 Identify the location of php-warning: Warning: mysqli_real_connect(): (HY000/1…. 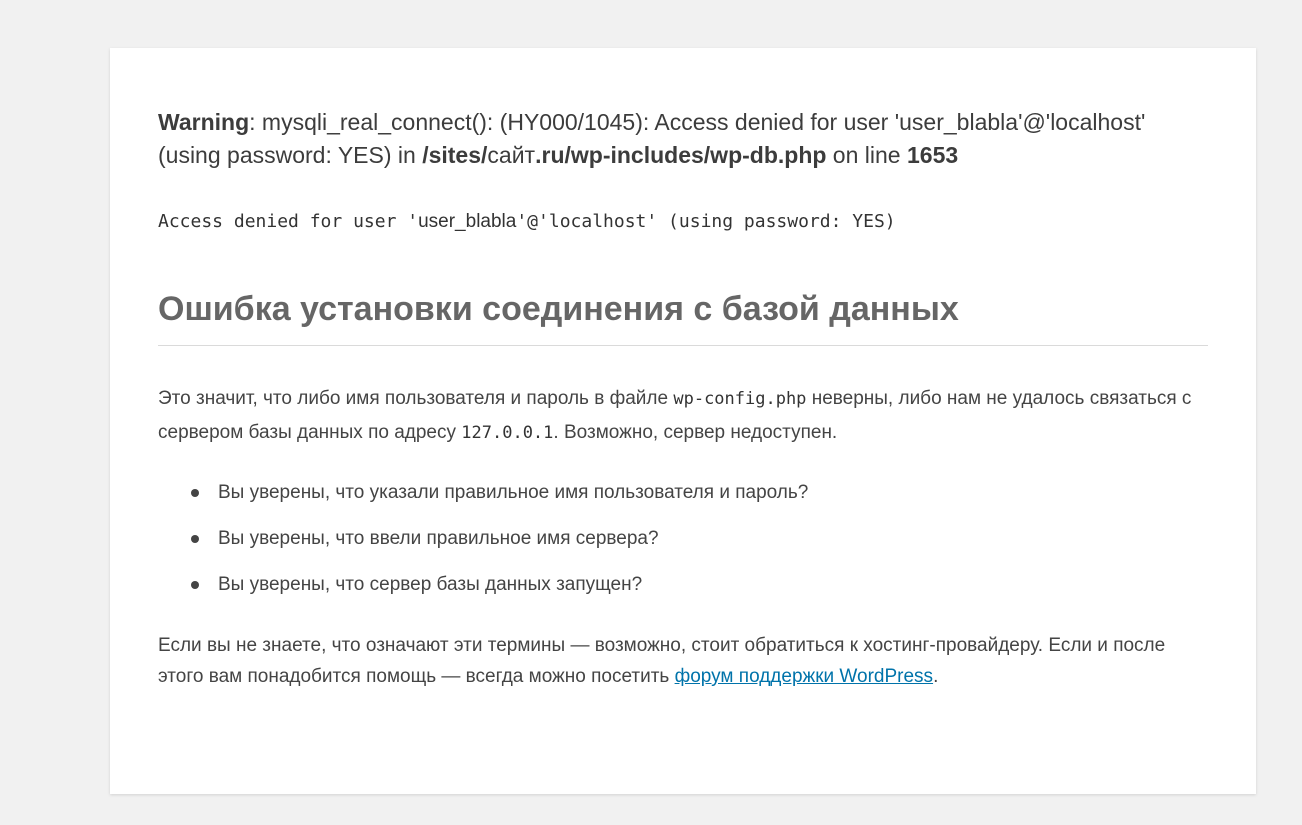
(683, 139).